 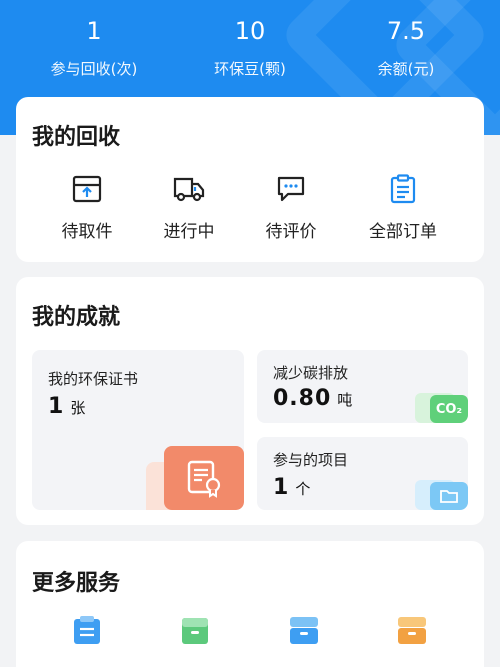 What do you see at coordinates (189, 189) in the screenshot?
I see `truck-icon` at bounding box center [189, 189].